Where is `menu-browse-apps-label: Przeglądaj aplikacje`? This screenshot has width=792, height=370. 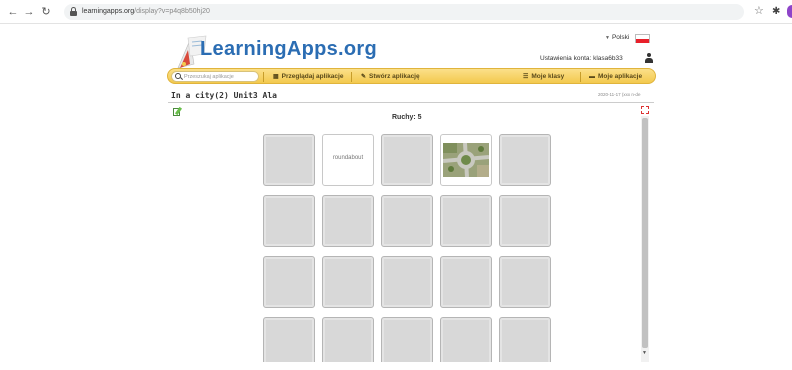
menu-browse-apps-label: Przeglądaj aplikacje is located at coordinates (312, 76).